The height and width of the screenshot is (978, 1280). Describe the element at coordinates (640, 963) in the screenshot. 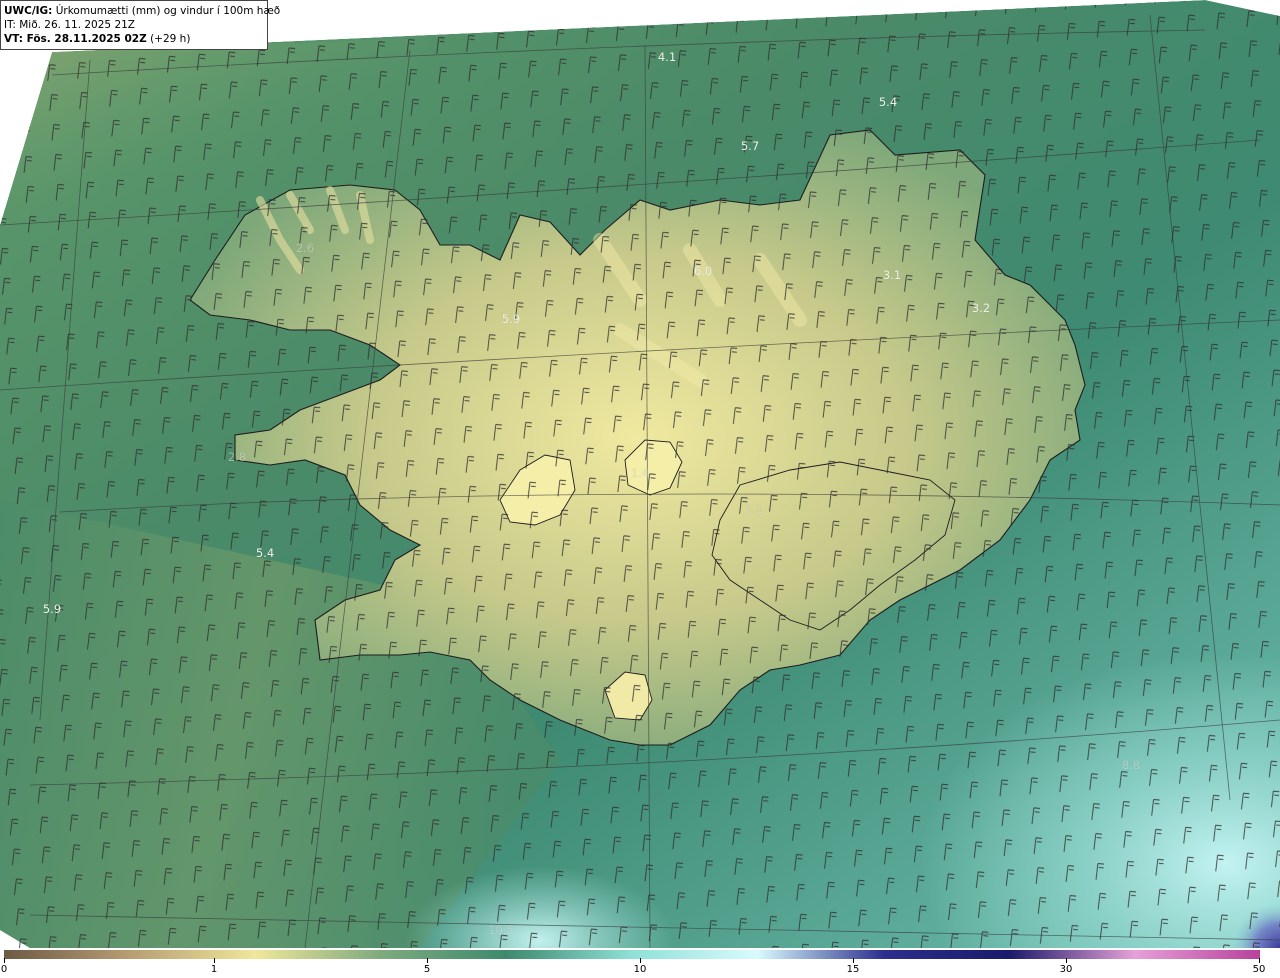

I see `colorbar: 0 1 5 10 15 30 50` at that location.